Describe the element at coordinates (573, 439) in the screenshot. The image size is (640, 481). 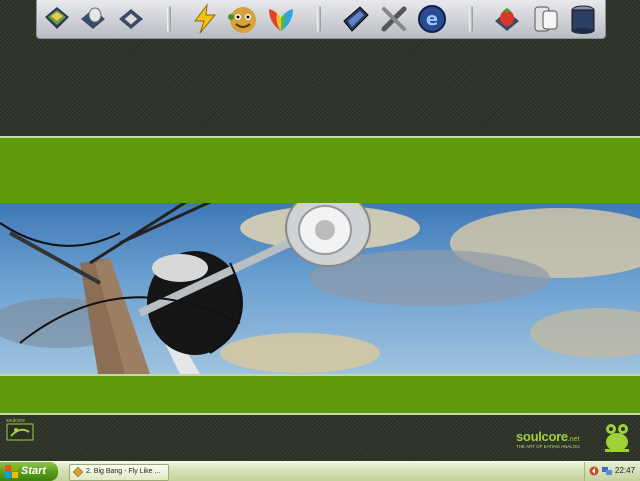
I see `brand-tld: .net` at that location.